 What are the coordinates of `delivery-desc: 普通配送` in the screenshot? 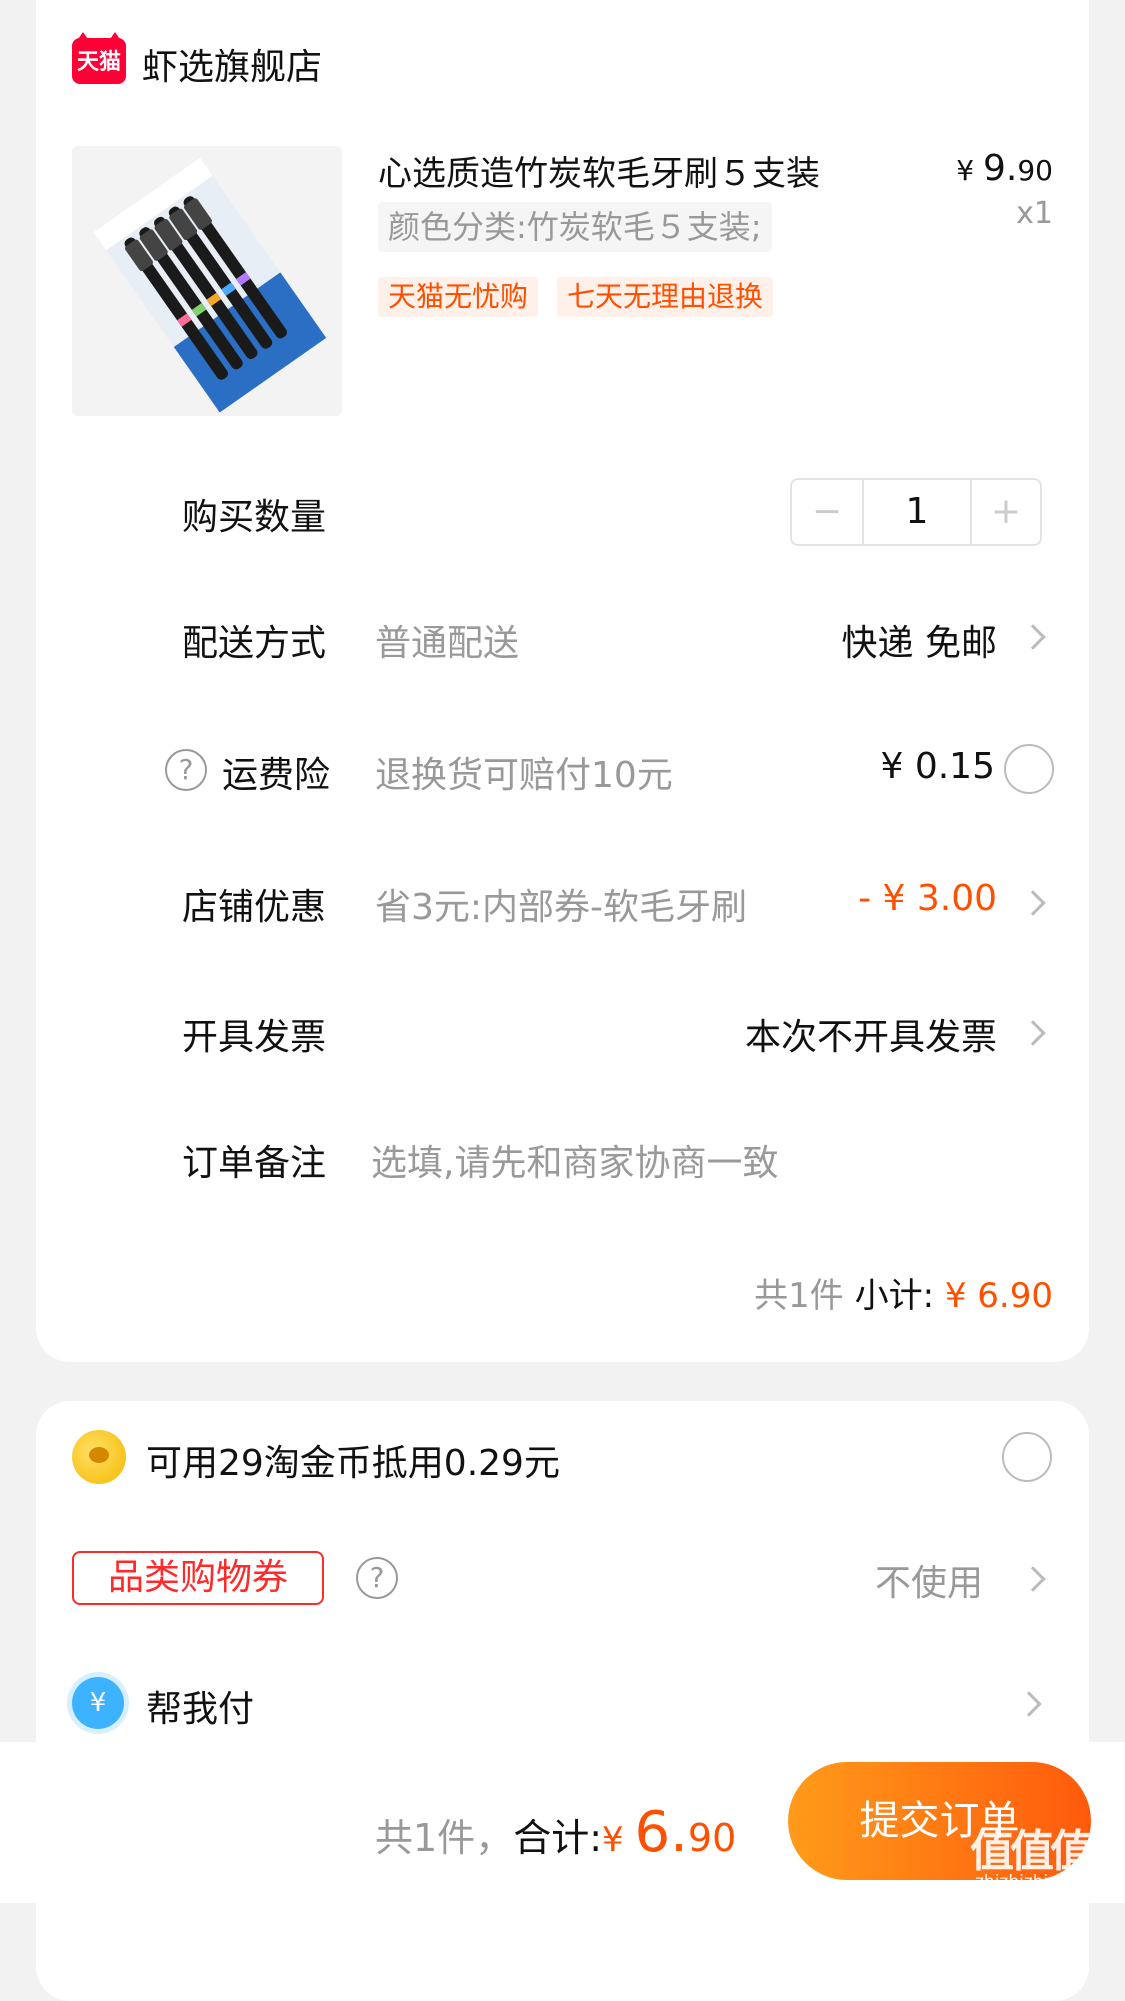 It's located at (447, 640).